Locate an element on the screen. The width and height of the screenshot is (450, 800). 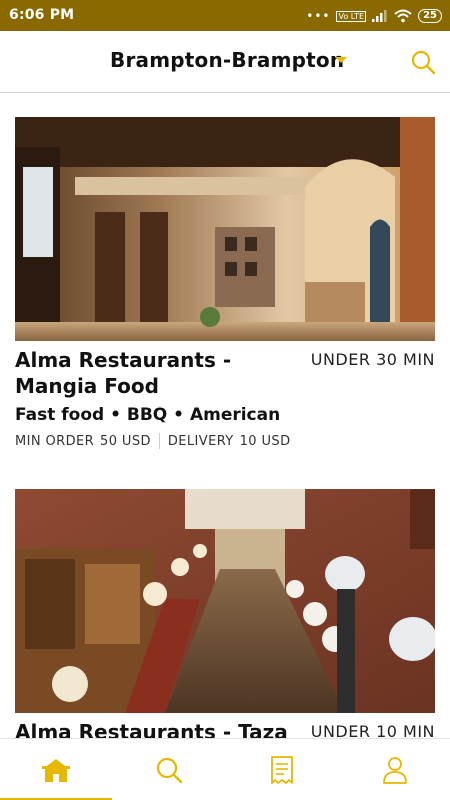
notification-dots-icon: ••• is located at coordinates (318, 16).